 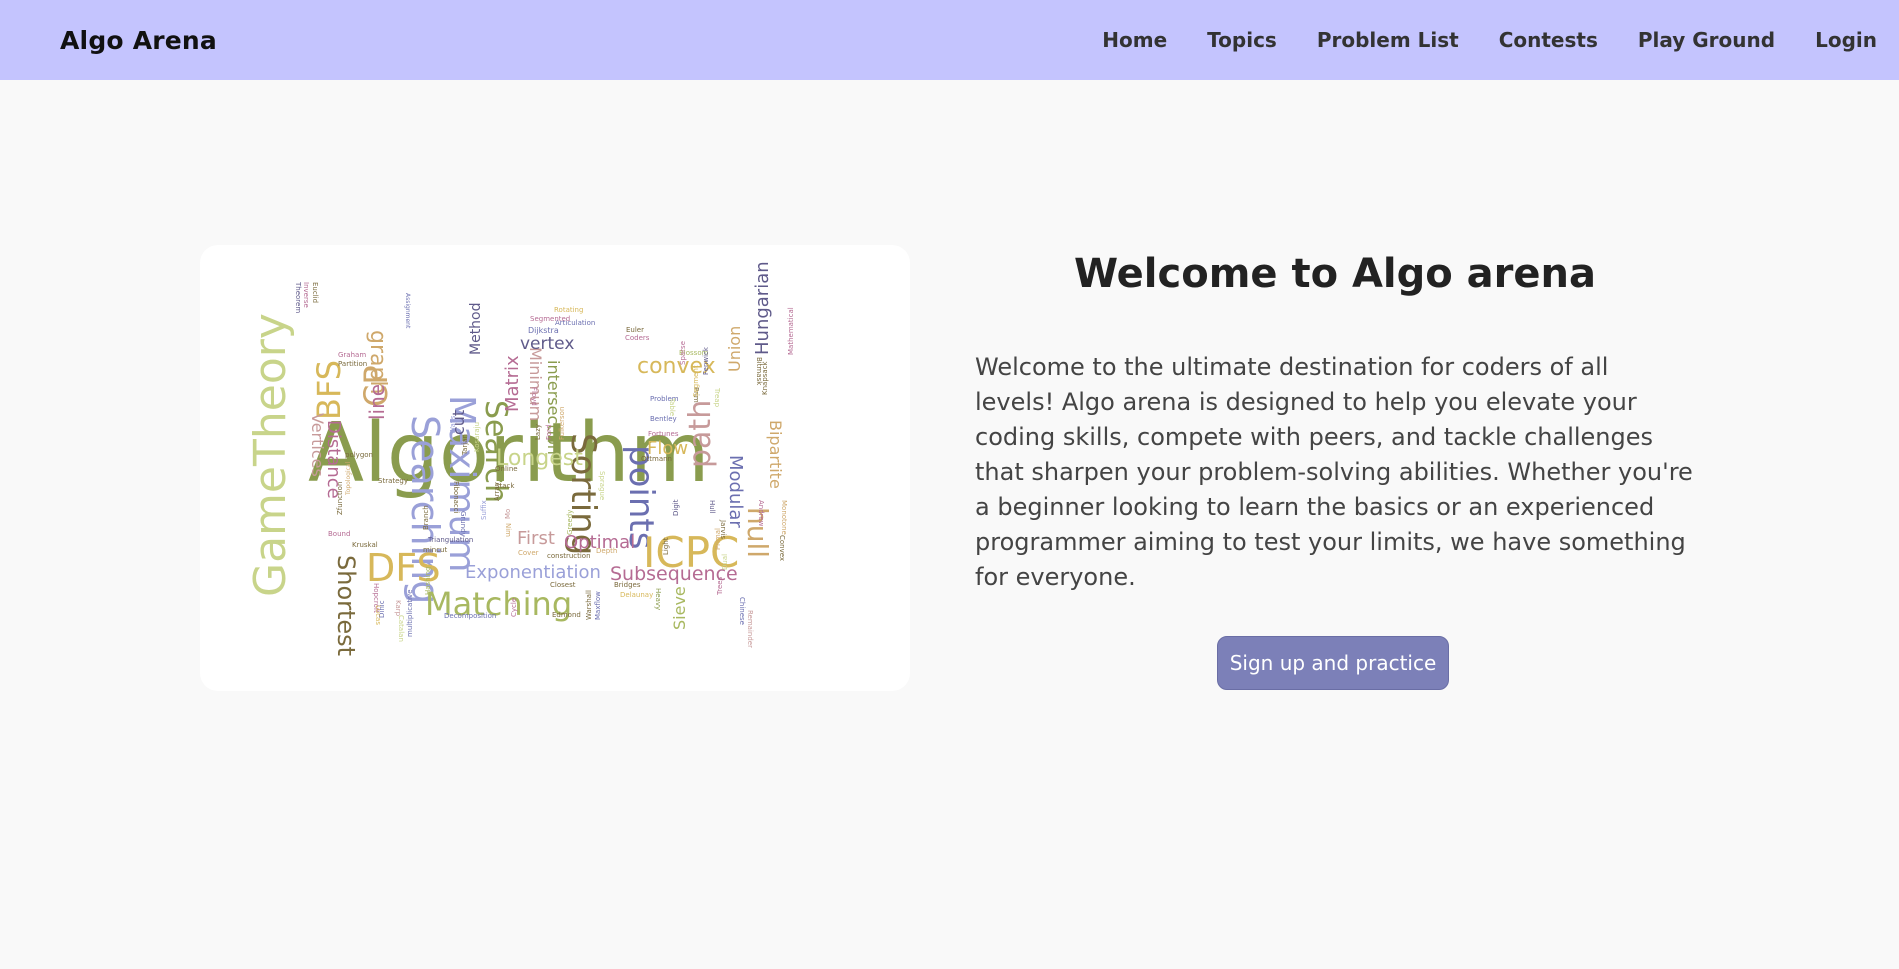 I want to click on word-cloud-word: Treap, so click(x=717, y=397).